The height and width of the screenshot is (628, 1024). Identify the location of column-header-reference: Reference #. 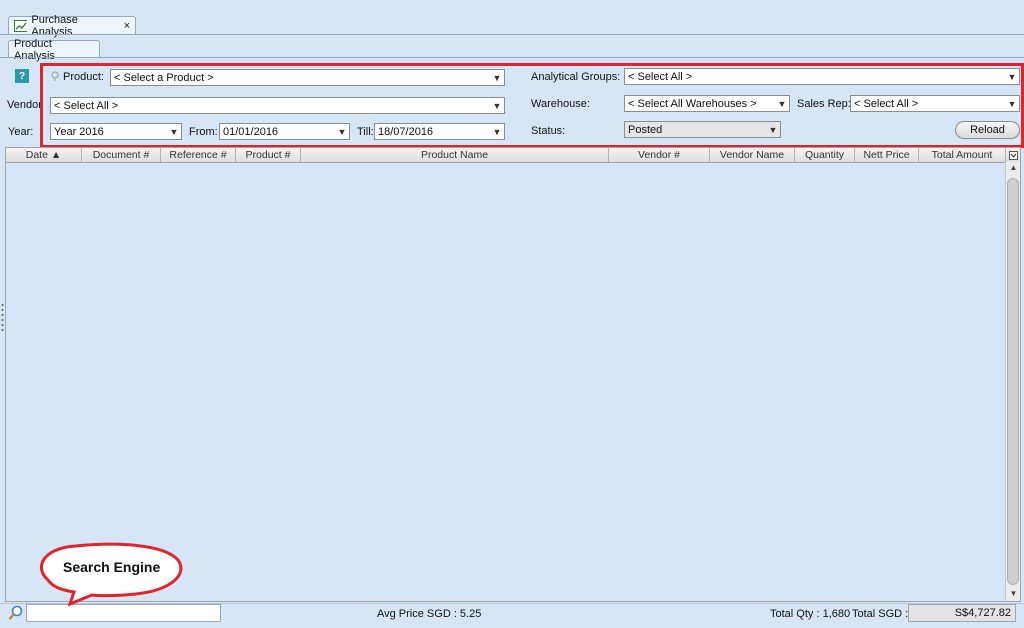
(198, 155).